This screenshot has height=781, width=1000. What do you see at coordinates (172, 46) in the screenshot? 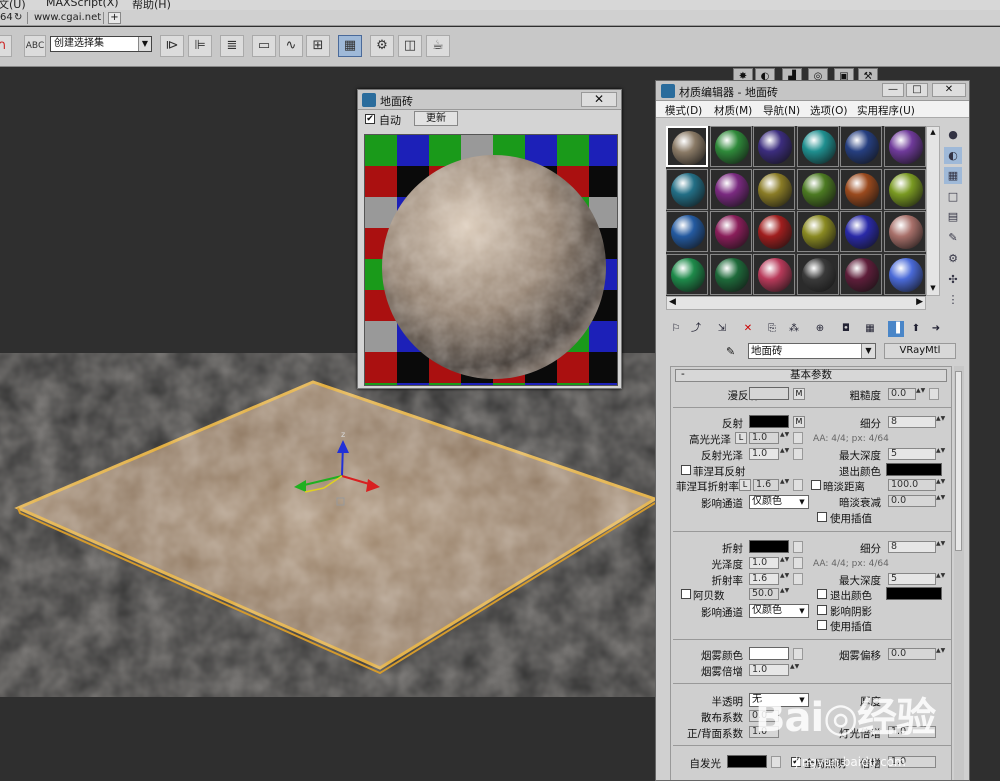
I see `mirror-icon: ⧐` at bounding box center [172, 46].